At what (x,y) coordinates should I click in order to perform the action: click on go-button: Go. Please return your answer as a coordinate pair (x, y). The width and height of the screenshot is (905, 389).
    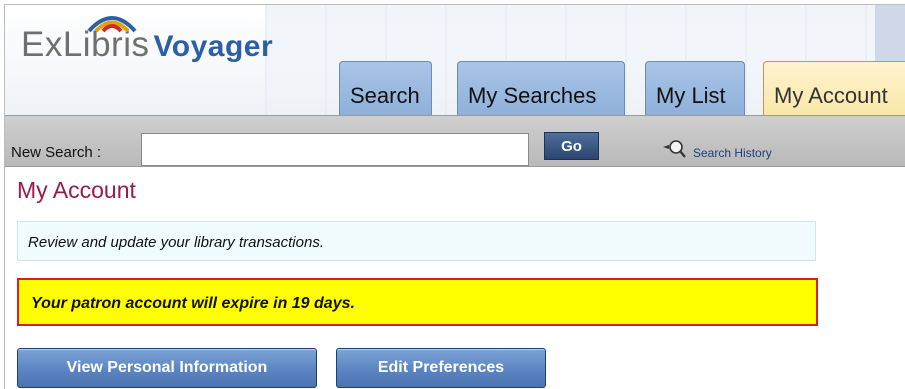
    Looking at the image, I should click on (571, 146).